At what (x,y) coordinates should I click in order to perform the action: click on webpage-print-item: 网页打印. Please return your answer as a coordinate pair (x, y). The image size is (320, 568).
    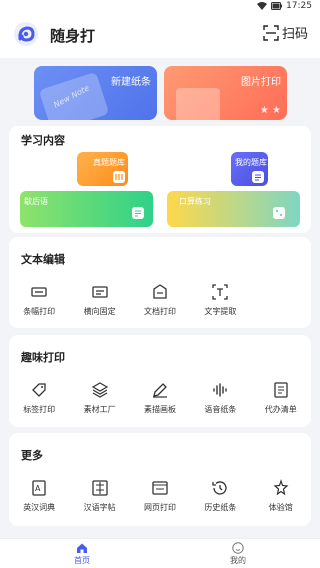
    Looking at the image, I should click on (160, 496).